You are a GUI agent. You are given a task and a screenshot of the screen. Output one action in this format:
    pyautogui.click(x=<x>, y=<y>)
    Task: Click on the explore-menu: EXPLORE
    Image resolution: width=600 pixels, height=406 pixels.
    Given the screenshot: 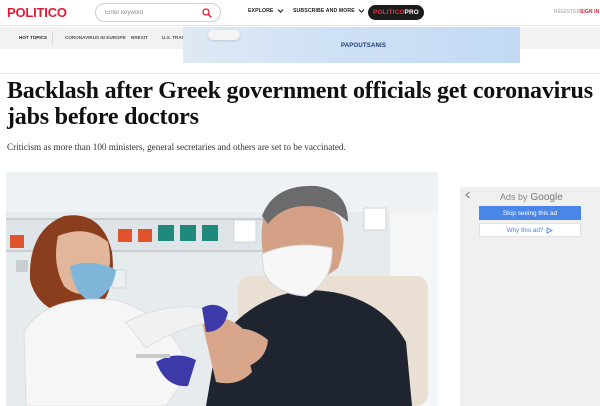 What is the action you would take?
    pyautogui.click(x=266, y=11)
    